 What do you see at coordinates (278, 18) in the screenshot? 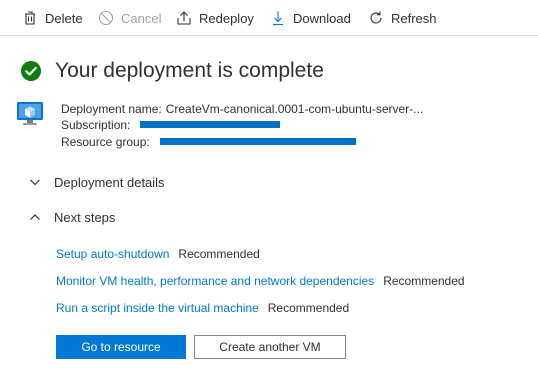
I see `download-icon` at bounding box center [278, 18].